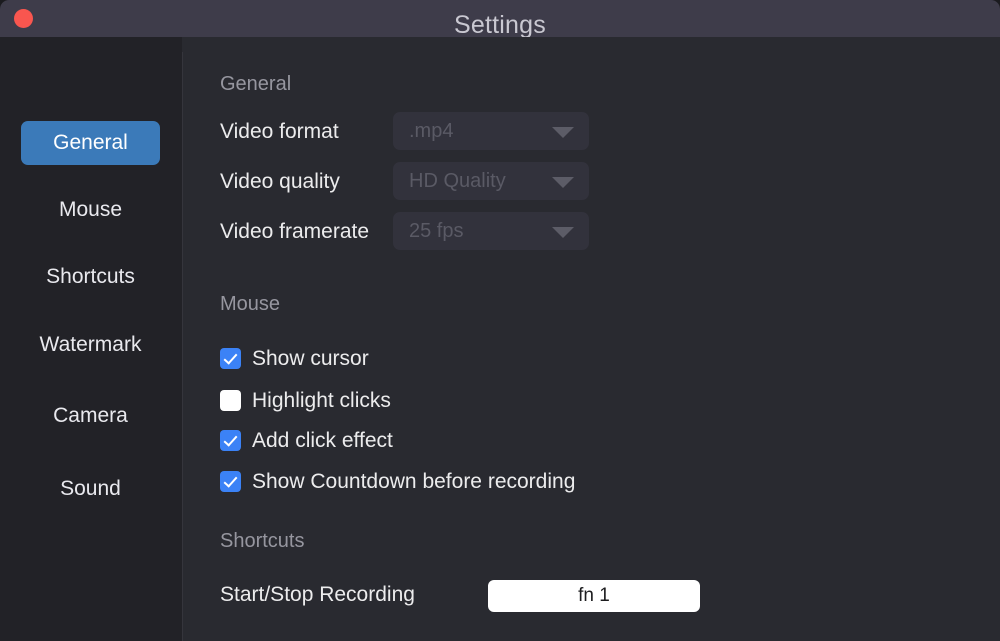  I want to click on dropdown-video-quality-value: HD Quality, so click(457, 181).